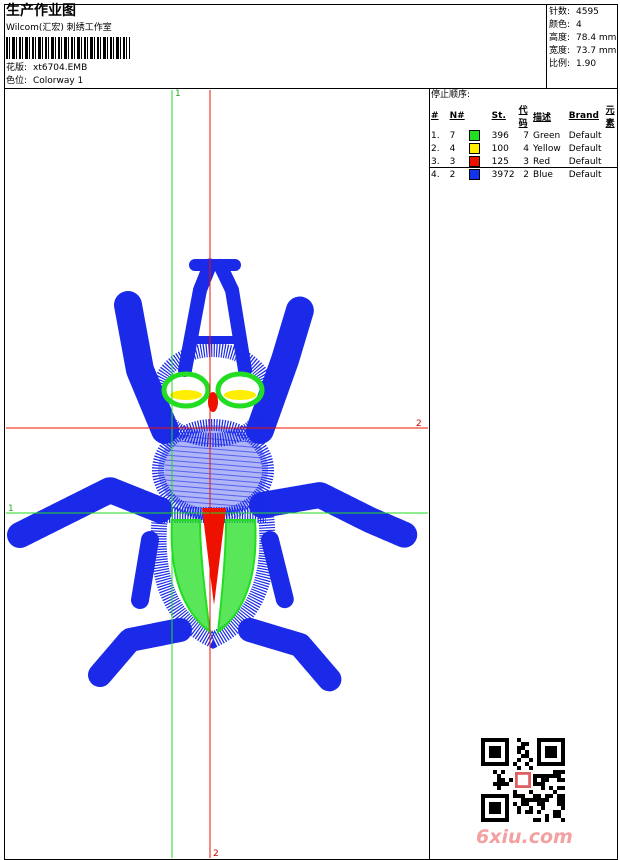 The image size is (620, 860). I want to click on axis-label-green-v: 1, so click(178, 94).